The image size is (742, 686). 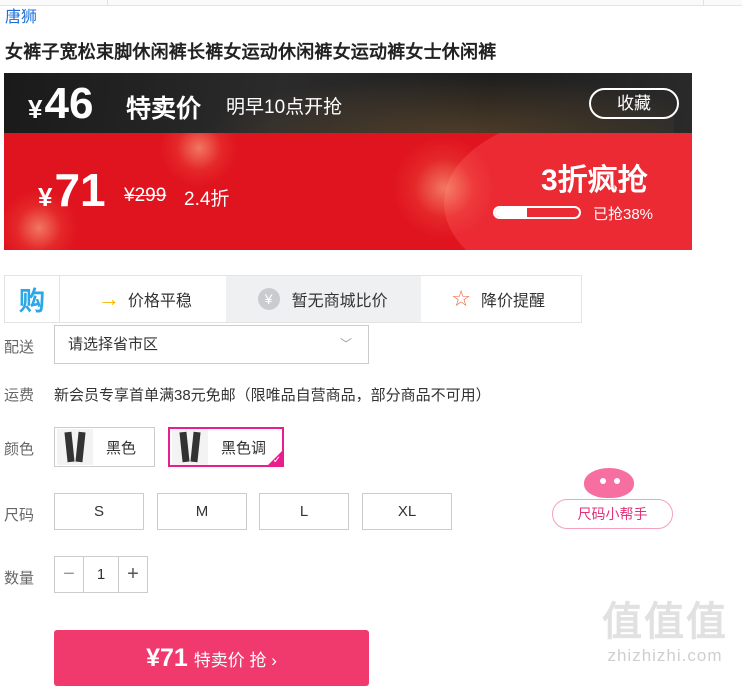 I want to click on site-watermark: 值值值 zhizhizhi.com, so click(x=665, y=632).